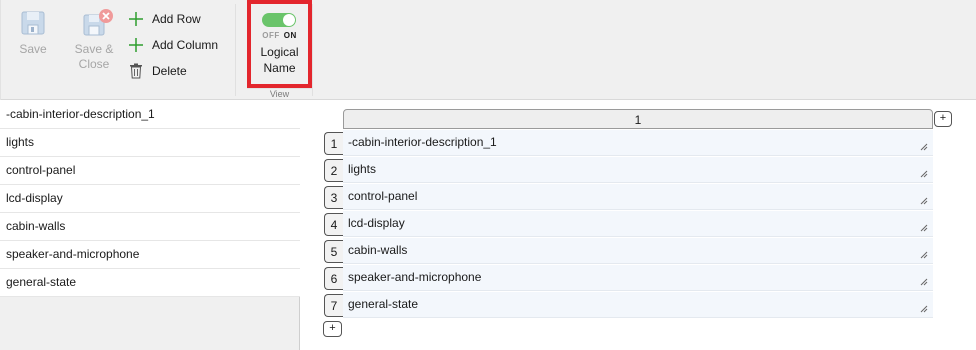  What do you see at coordinates (333, 305) in the screenshot?
I see `row-number: 7` at bounding box center [333, 305].